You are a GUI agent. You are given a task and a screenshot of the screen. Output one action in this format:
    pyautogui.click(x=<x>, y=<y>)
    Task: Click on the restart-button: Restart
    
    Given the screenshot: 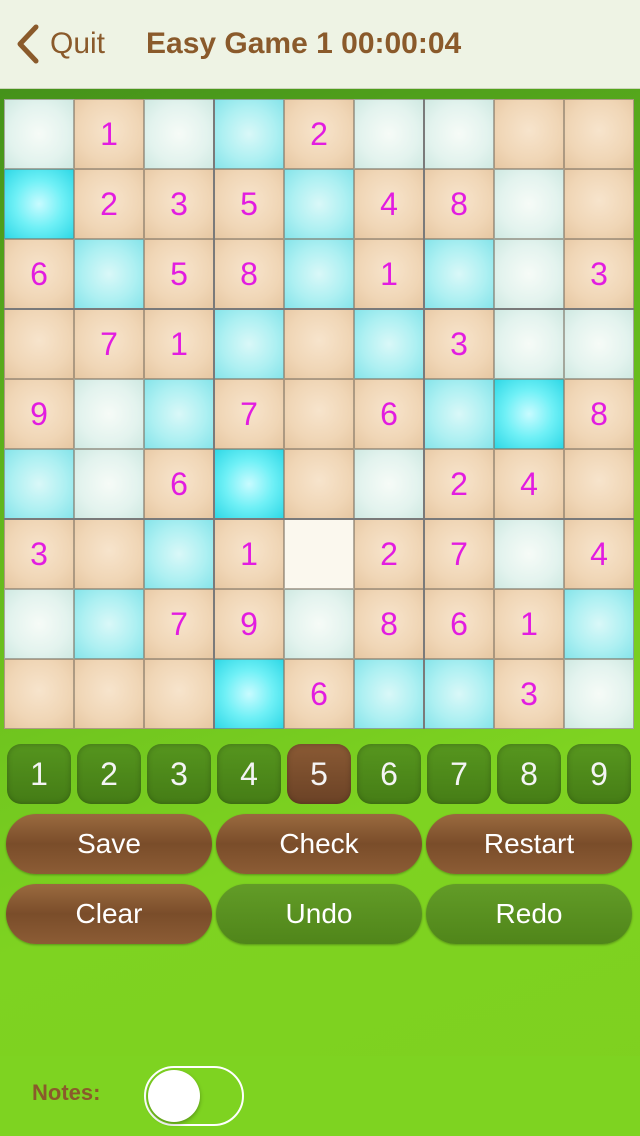 What is the action you would take?
    pyautogui.click(x=529, y=844)
    